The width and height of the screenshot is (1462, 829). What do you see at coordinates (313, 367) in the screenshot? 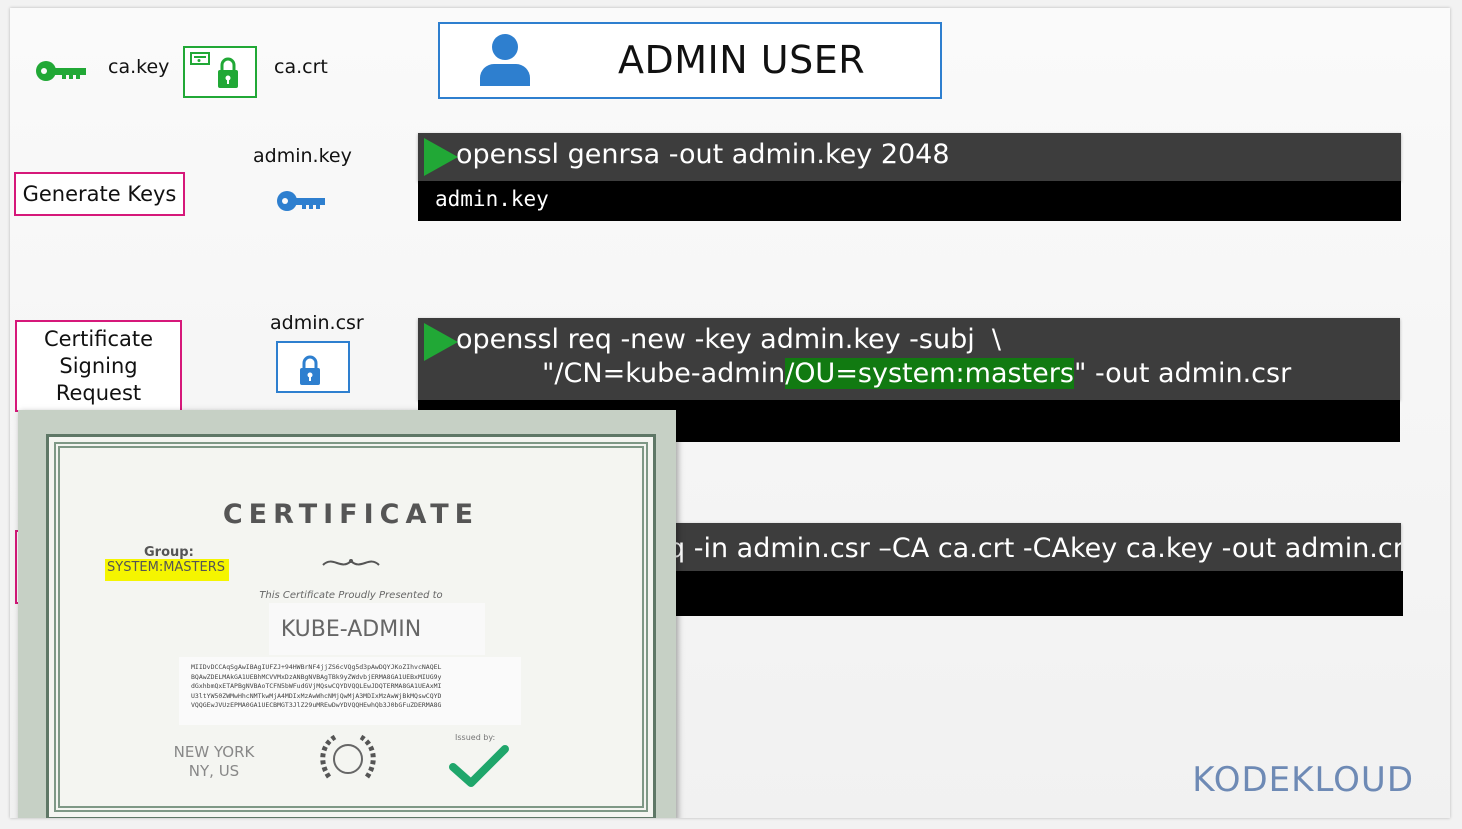
I see `admin-csr-icon` at bounding box center [313, 367].